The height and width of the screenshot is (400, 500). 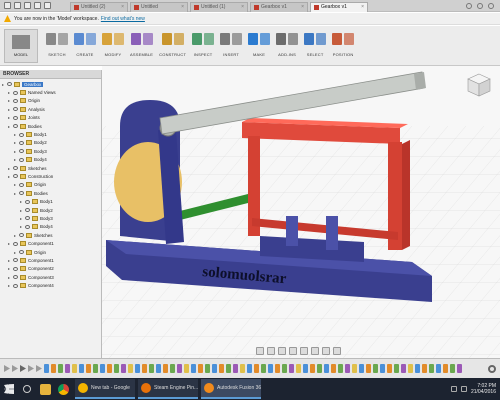 What do you see at coordinates (453, 389) in the screenshot?
I see `network-icon` at bounding box center [453, 389].